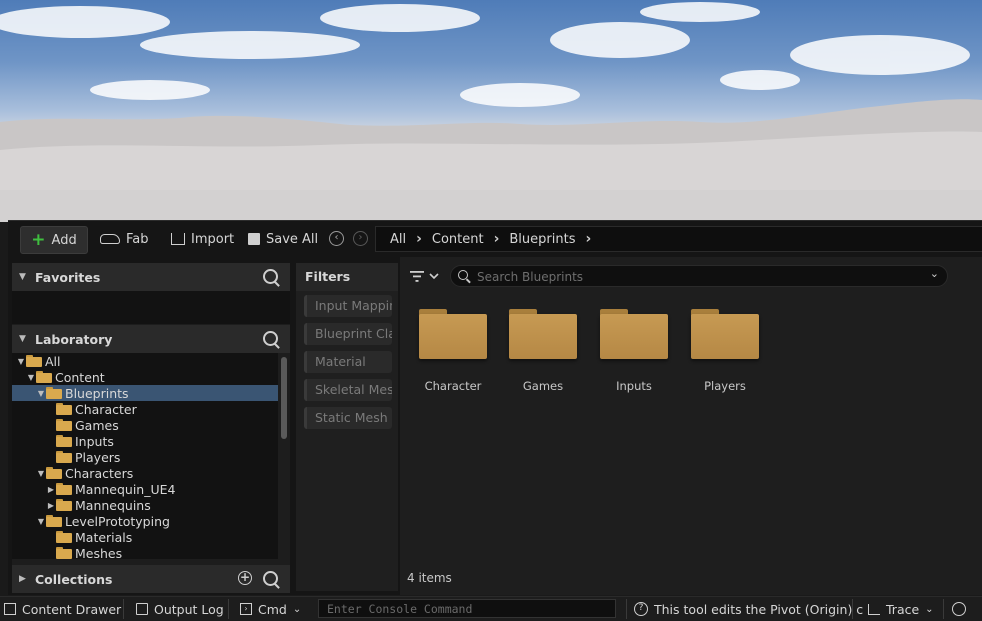 Image resolution: width=982 pixels, height=621 pixels. What do you see at coordinates (270, 609) in the screenshot?
I see `cmd-button: › Cmd ⌄` at bounding box center [270, 609].